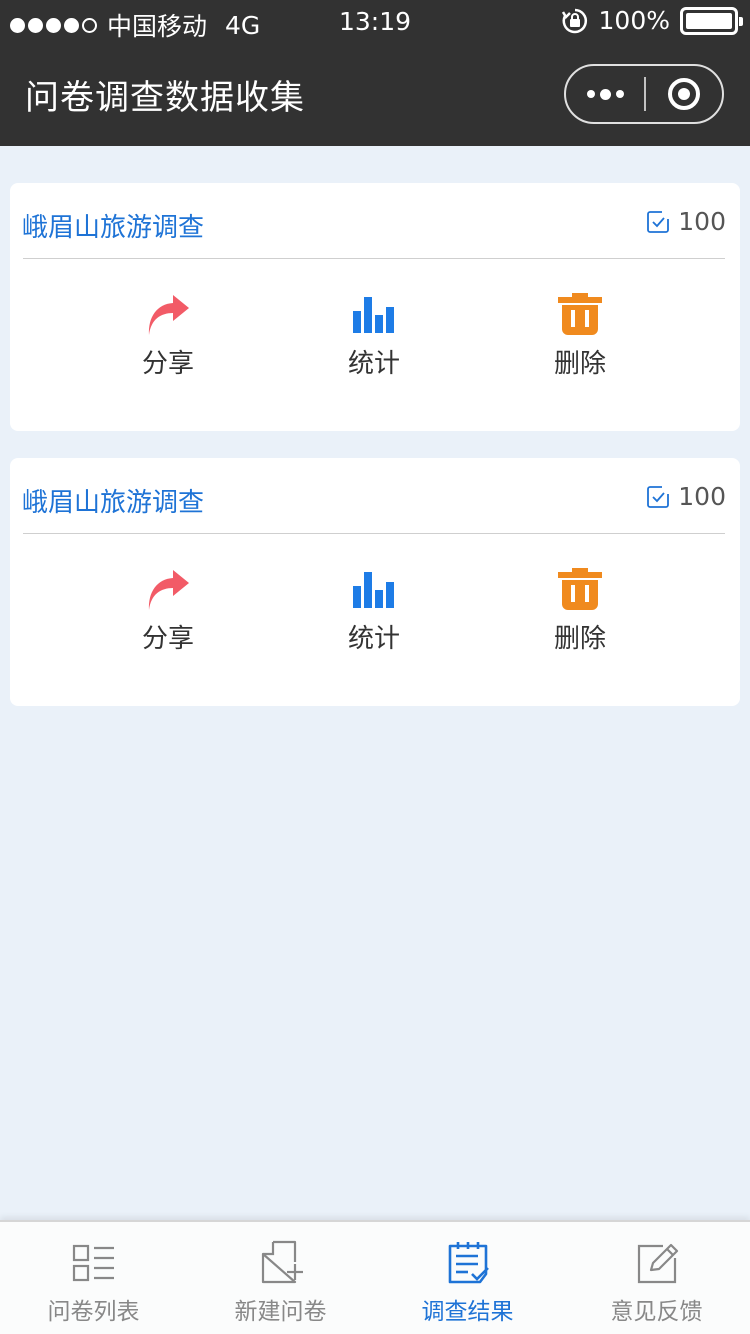 Image resolution: width=750 pixels, height=1334 pixels. What do you see at coordinates (574, 20) in the screenshot?
I see `rotation-lock-icon` at bounding box center [574, 20].